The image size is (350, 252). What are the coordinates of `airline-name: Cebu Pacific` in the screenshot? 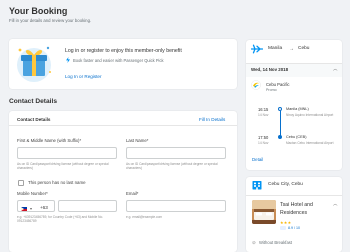 It's located at (278, 84).